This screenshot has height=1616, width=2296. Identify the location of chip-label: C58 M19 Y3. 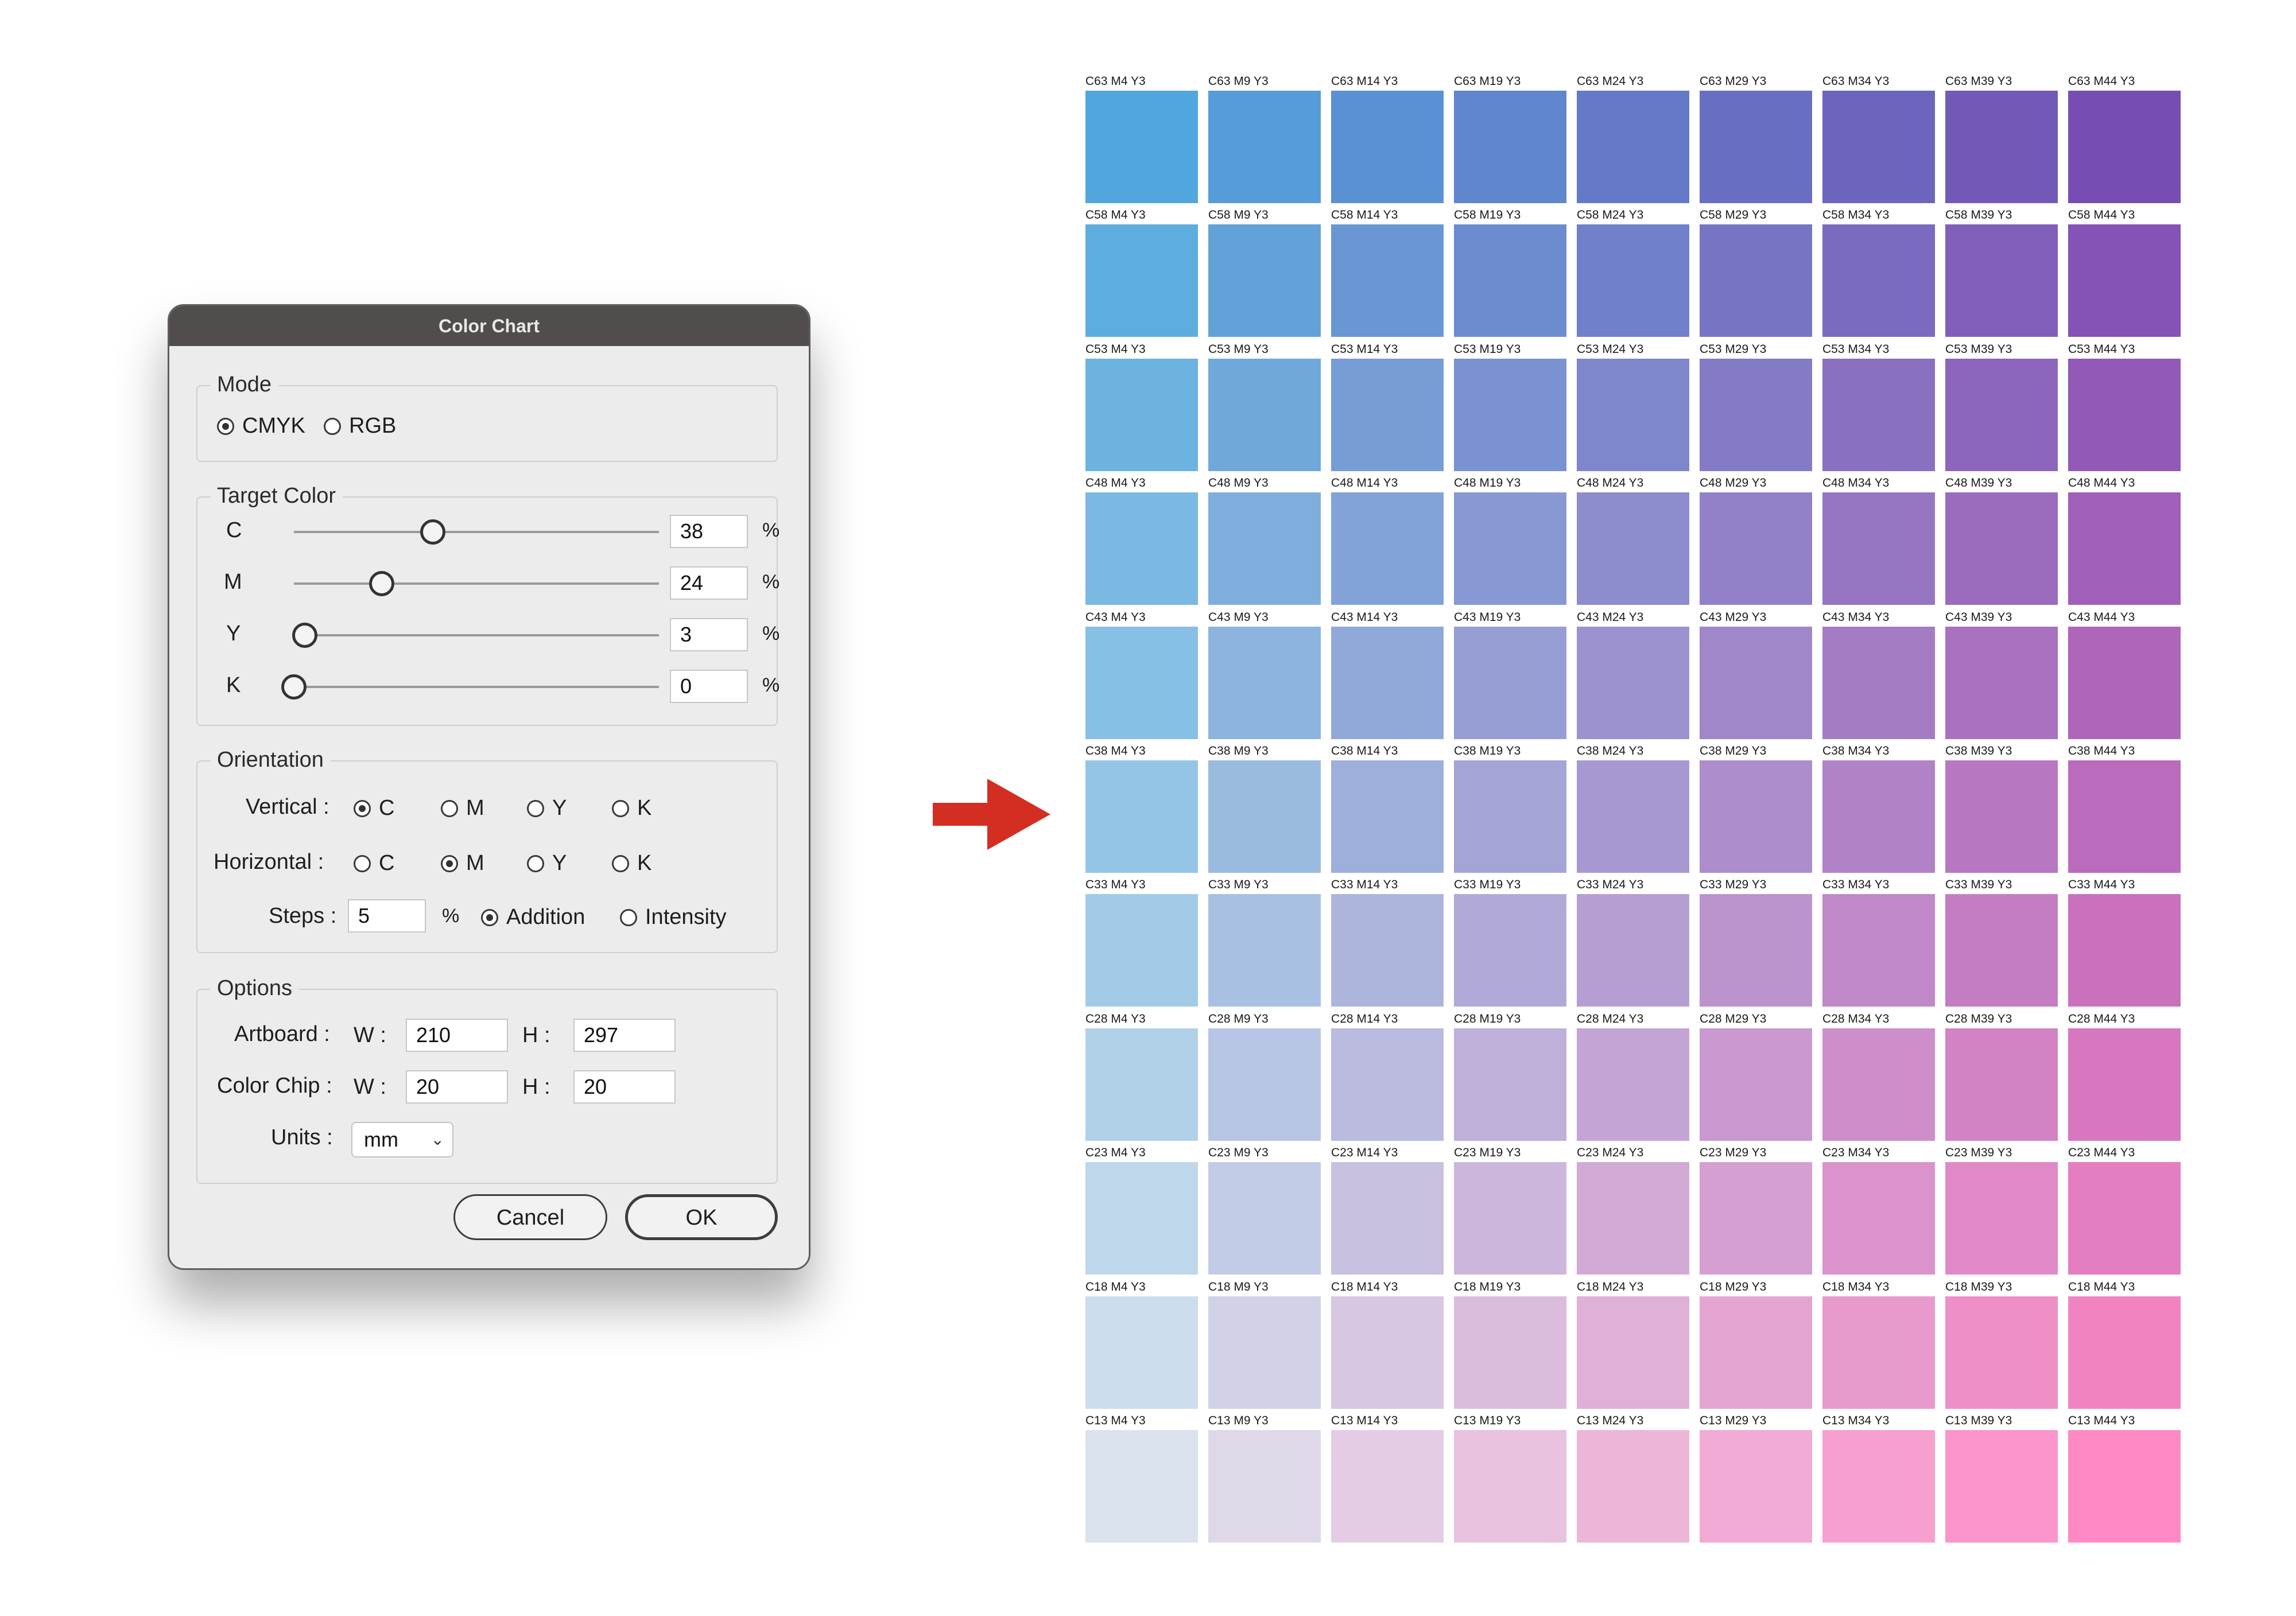
(1487, 215).